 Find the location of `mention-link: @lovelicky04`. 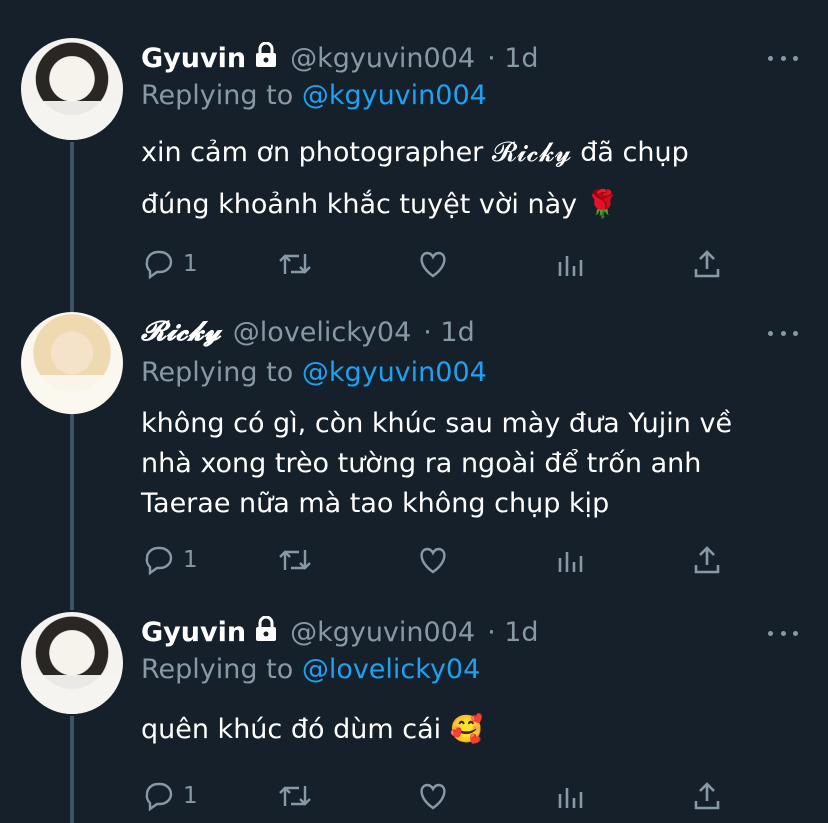

mention-link: @lovelicky04 is located at coordinates (391, 669).